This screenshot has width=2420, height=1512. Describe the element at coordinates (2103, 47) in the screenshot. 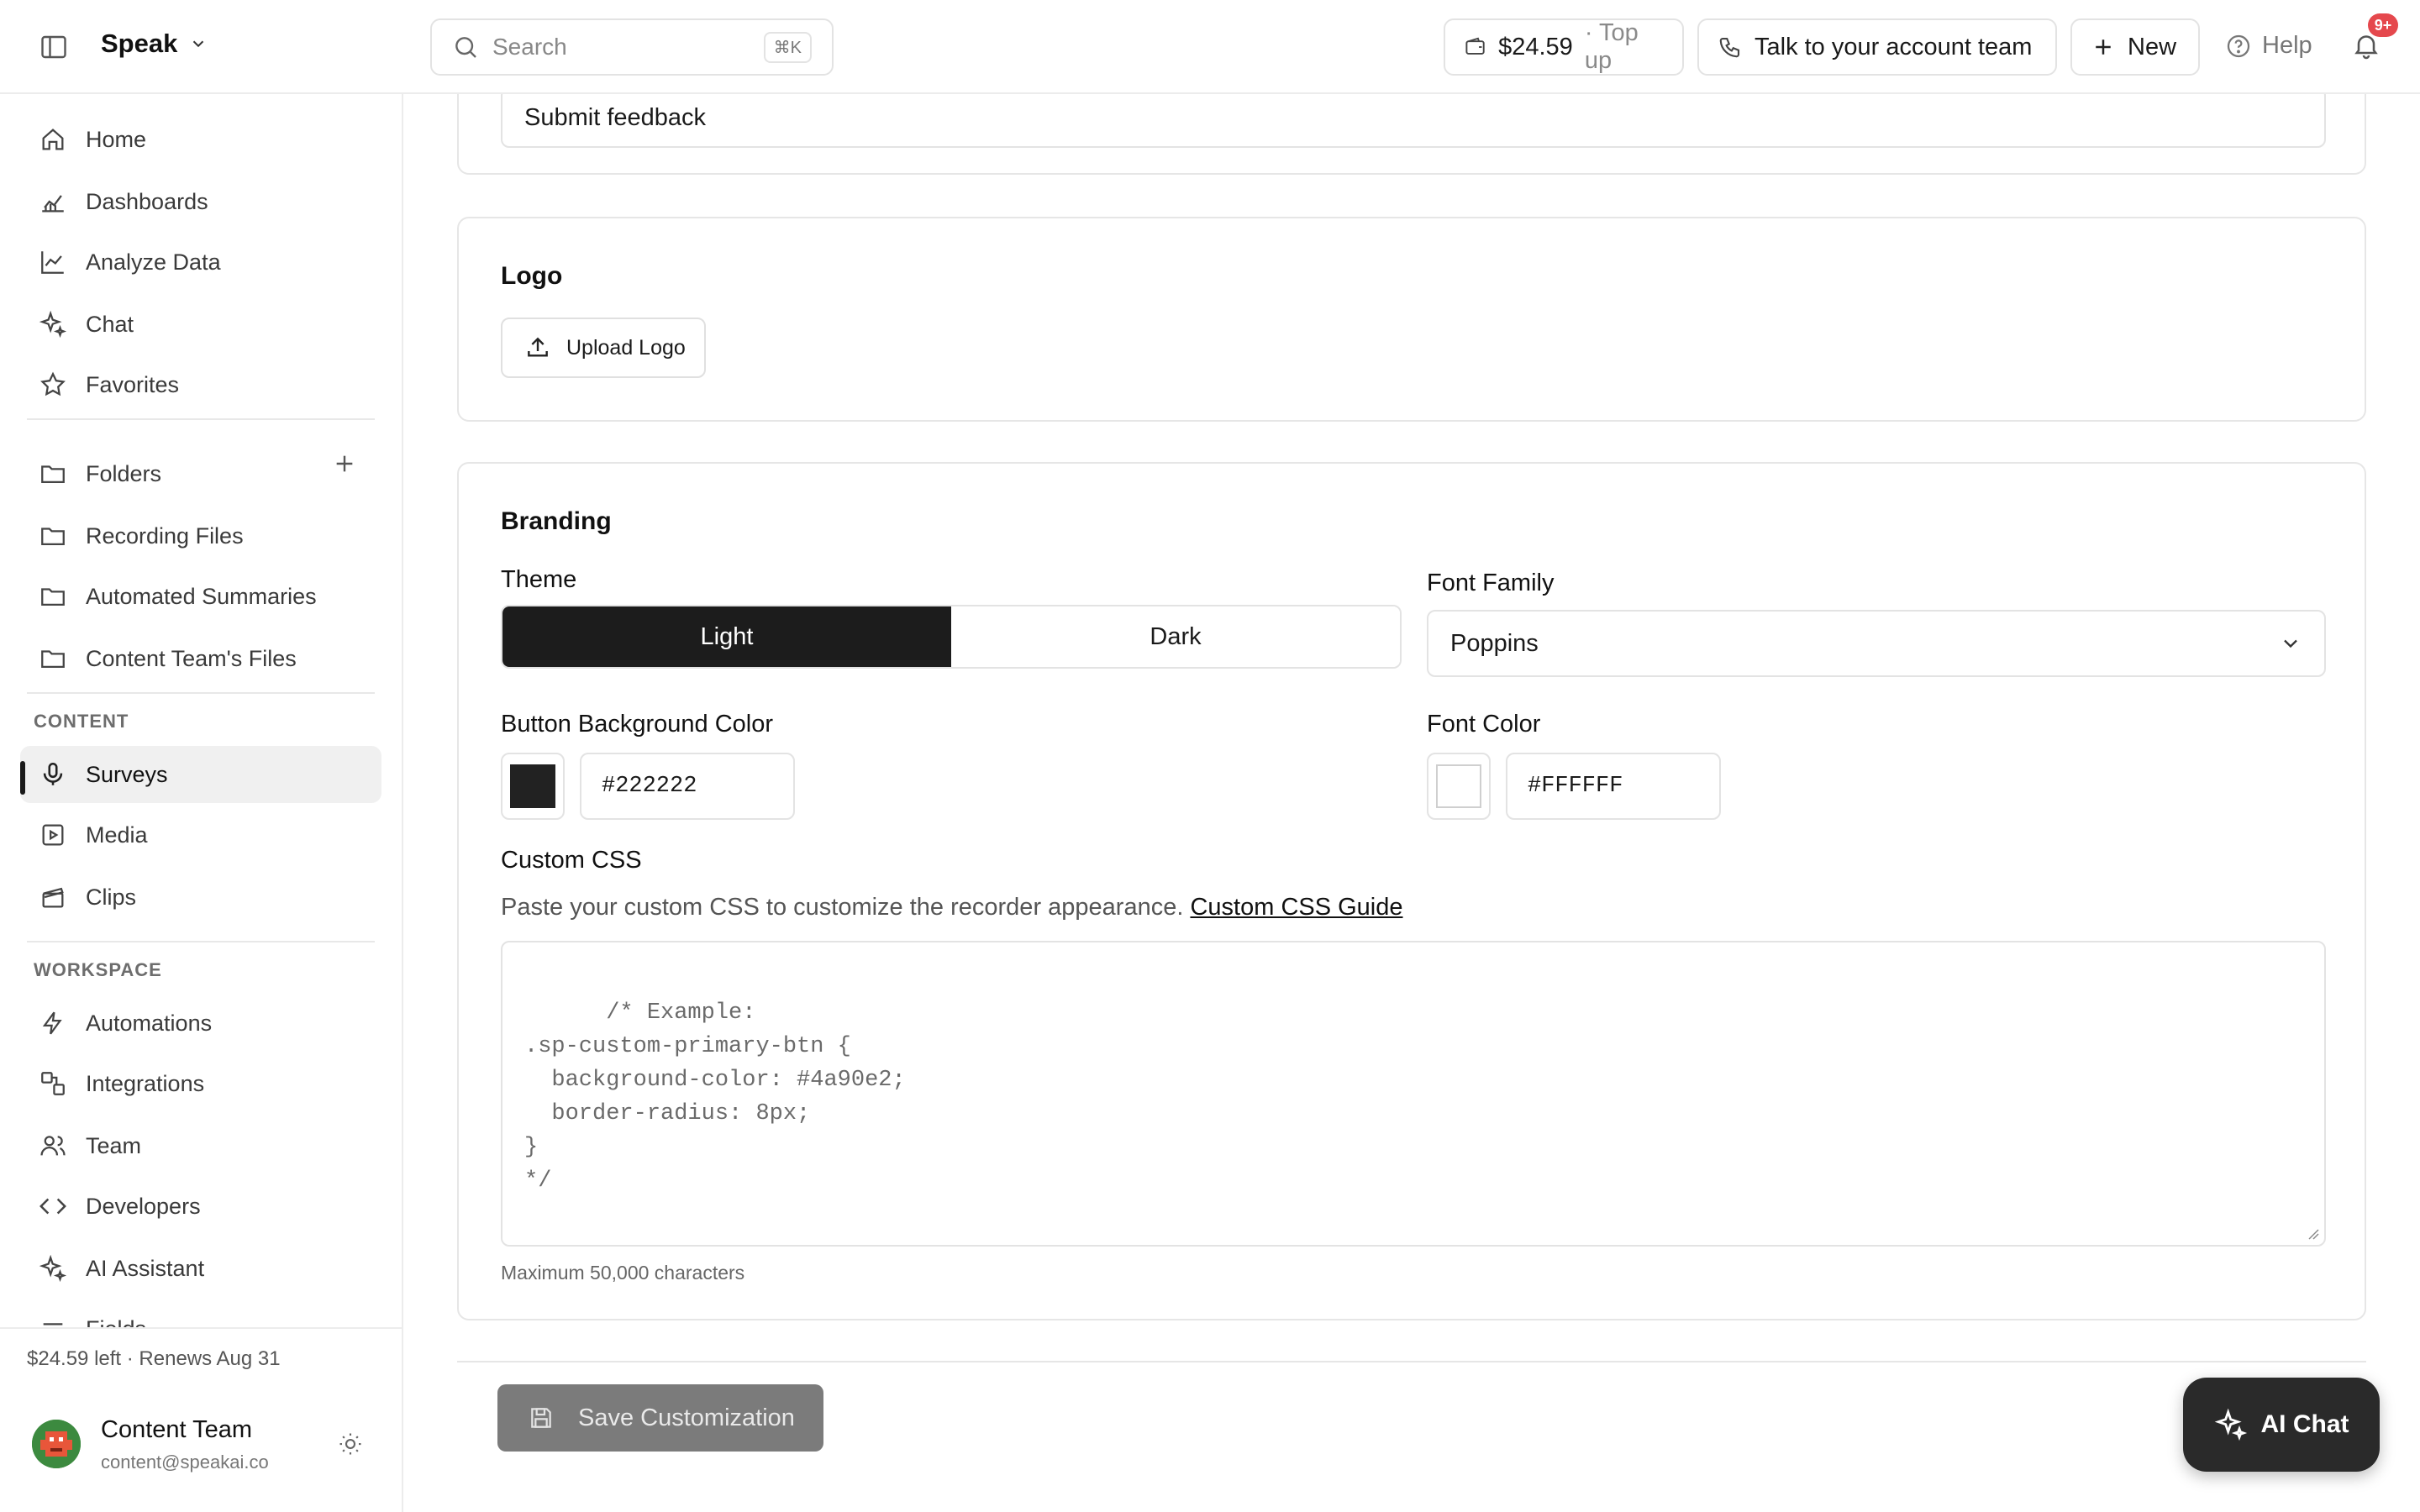

I see `plus-icon` at that location.